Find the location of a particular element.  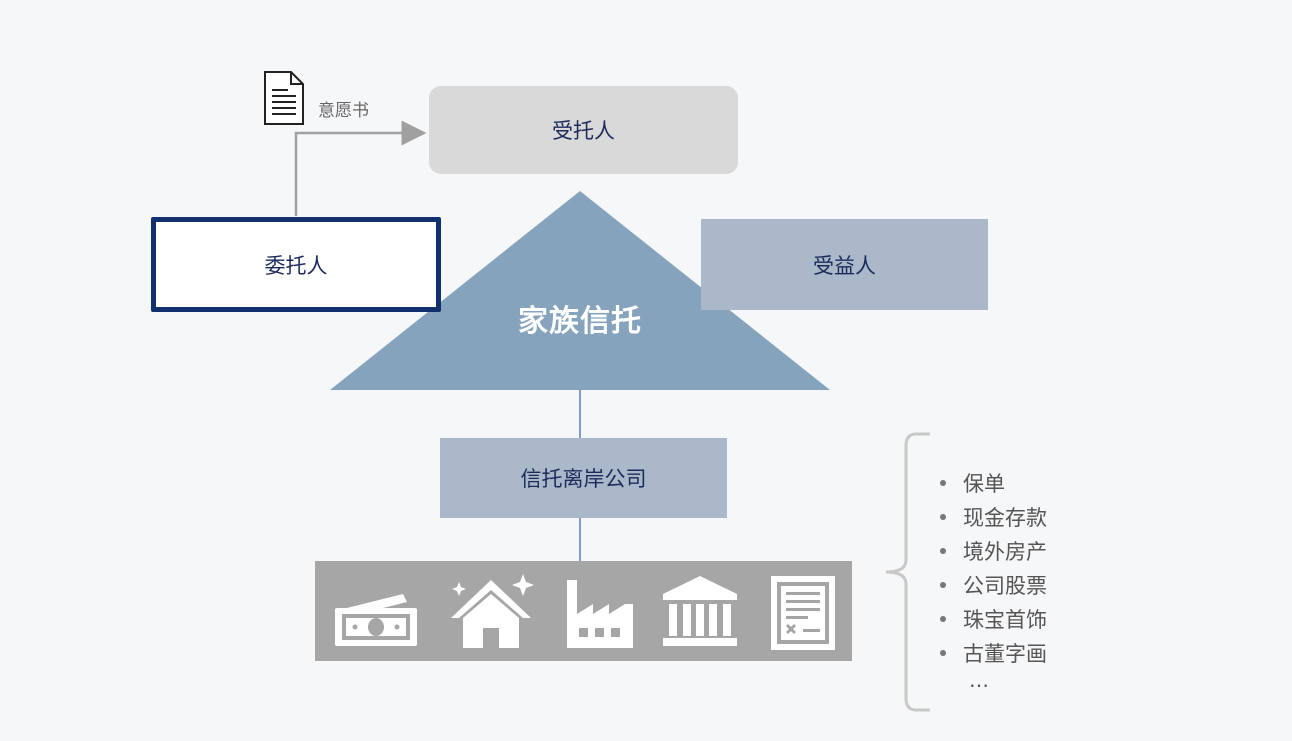

list-item: 公司股票 is located at coordinates (993, 586).